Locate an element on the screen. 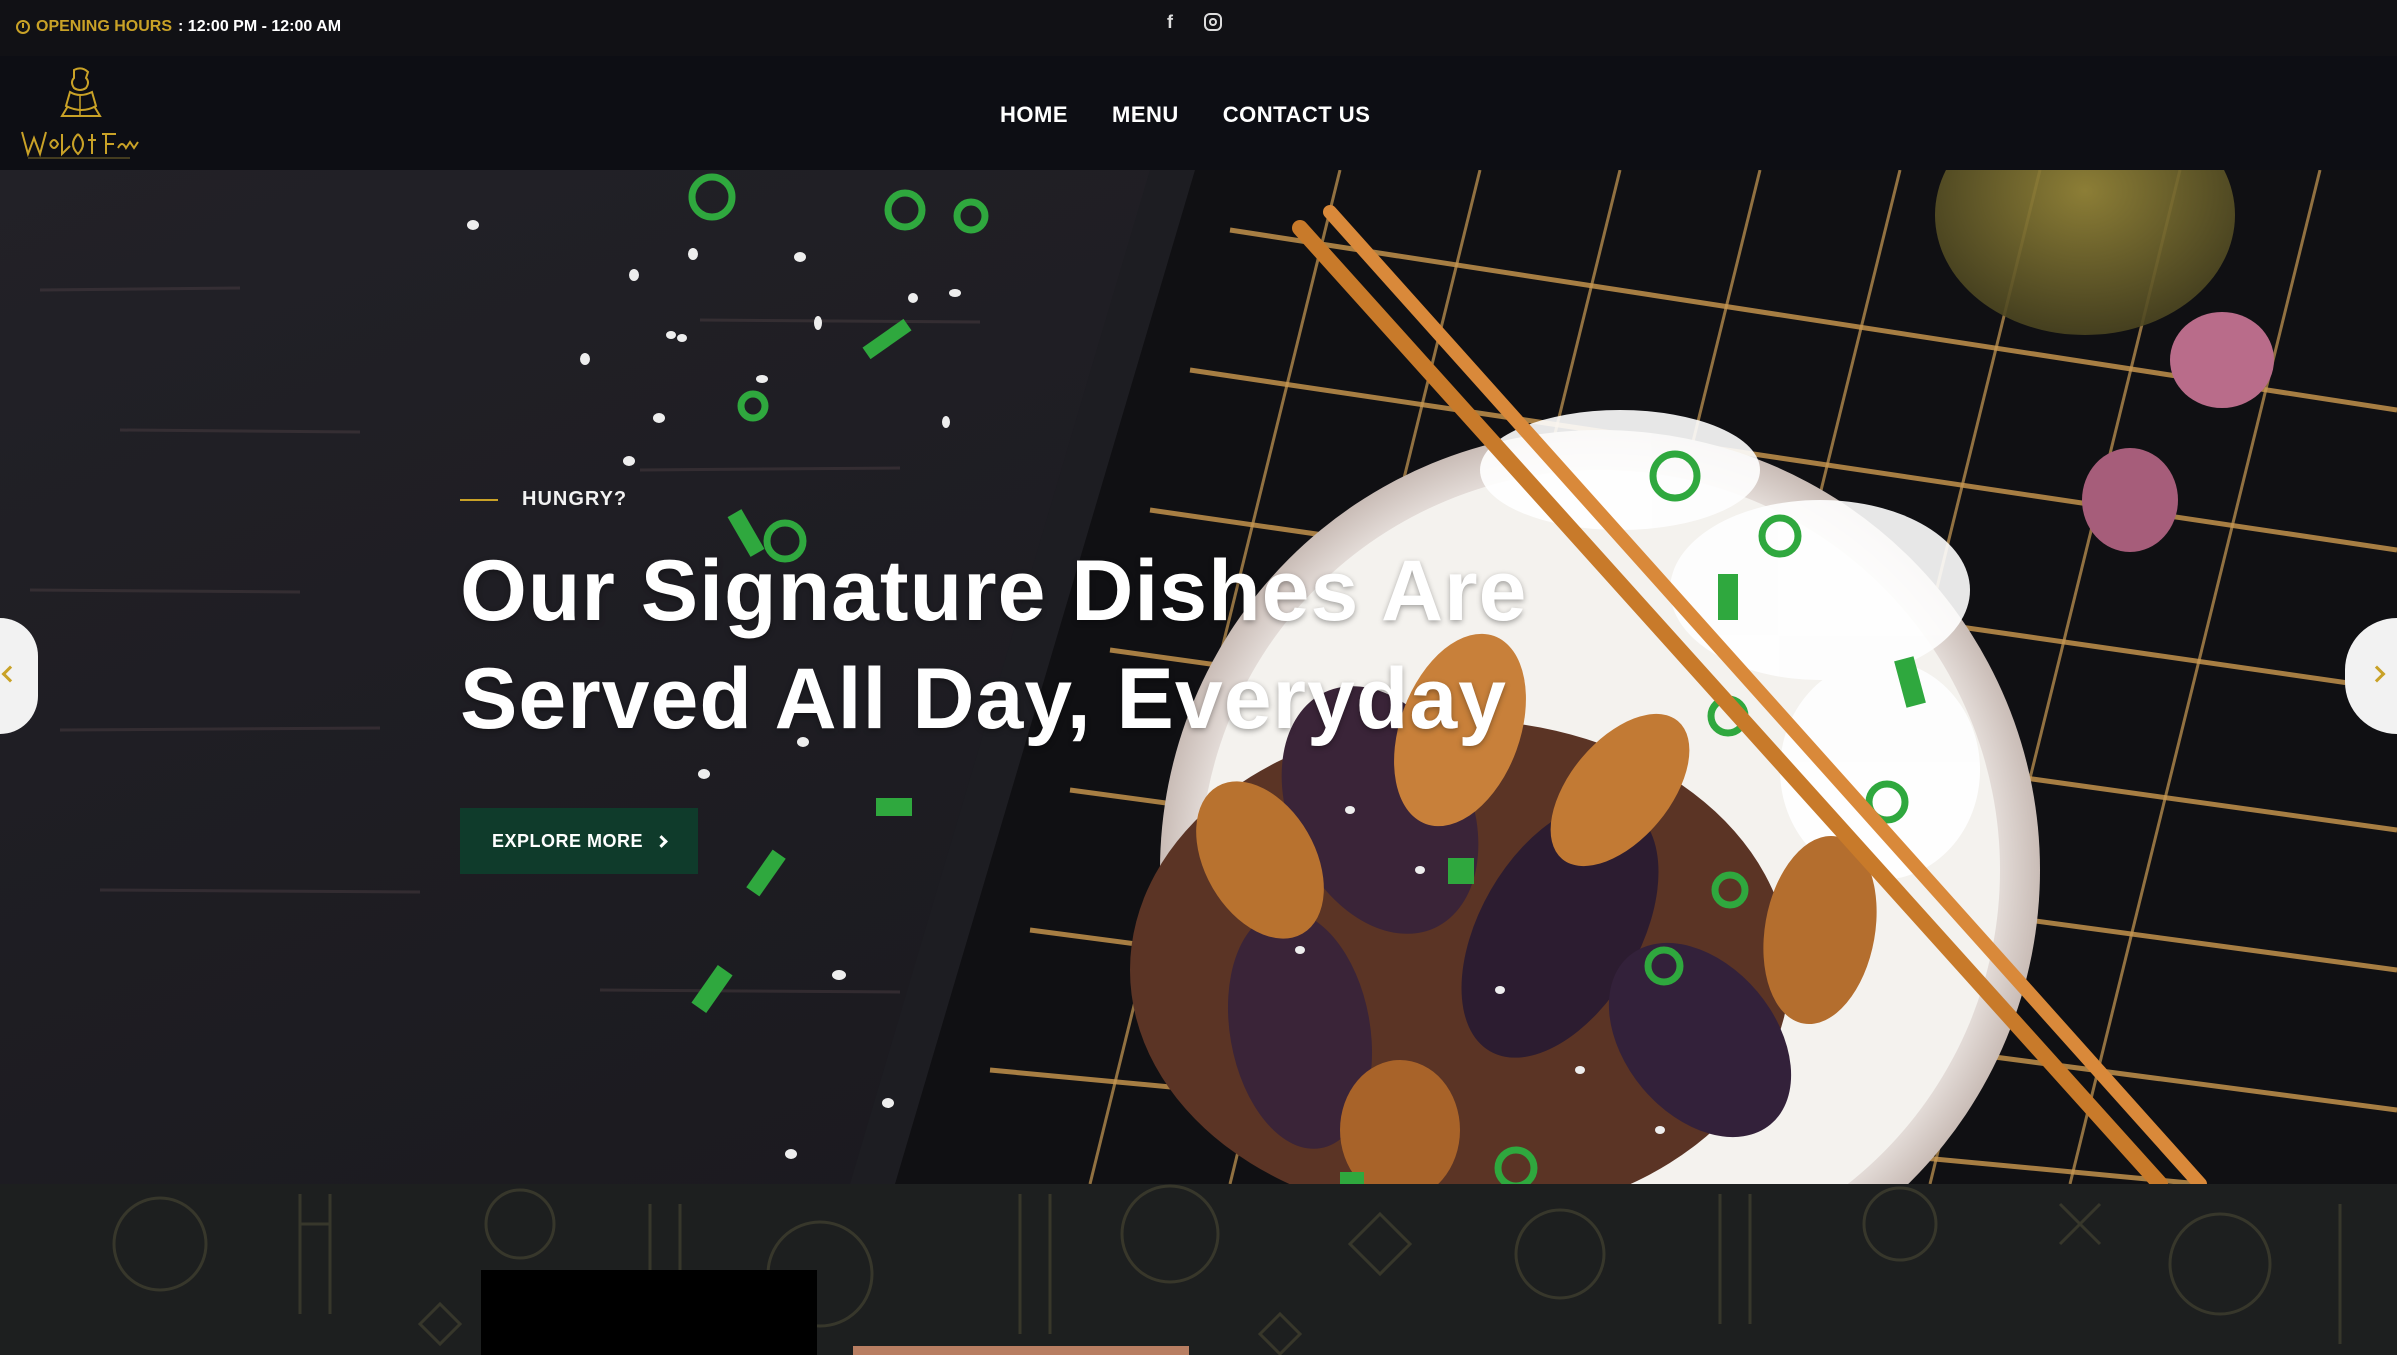 Image resolution: width=2397 pixels, height=1355 pixels. explore-more-button: EXPLORE MORE is located at coordinates (579, 841).